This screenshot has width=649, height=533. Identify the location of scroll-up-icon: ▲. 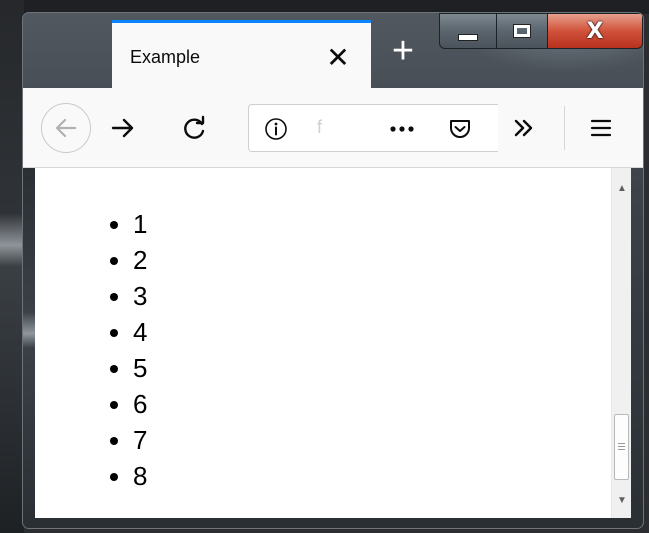
(622, 188).